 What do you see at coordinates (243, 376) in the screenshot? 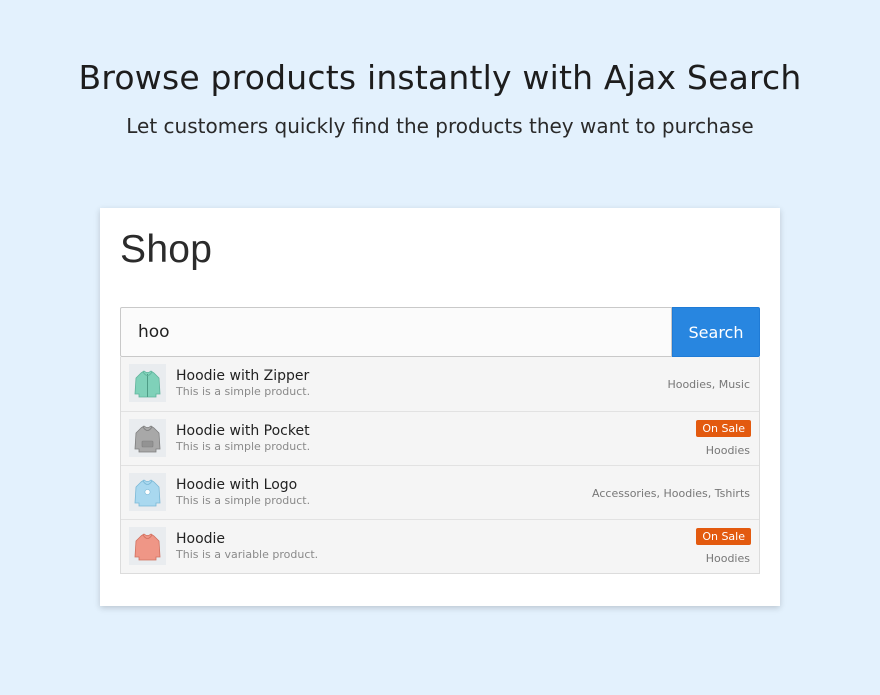
I see `result-name: Hoodie with Zipper` at bounding box center [243, 376].